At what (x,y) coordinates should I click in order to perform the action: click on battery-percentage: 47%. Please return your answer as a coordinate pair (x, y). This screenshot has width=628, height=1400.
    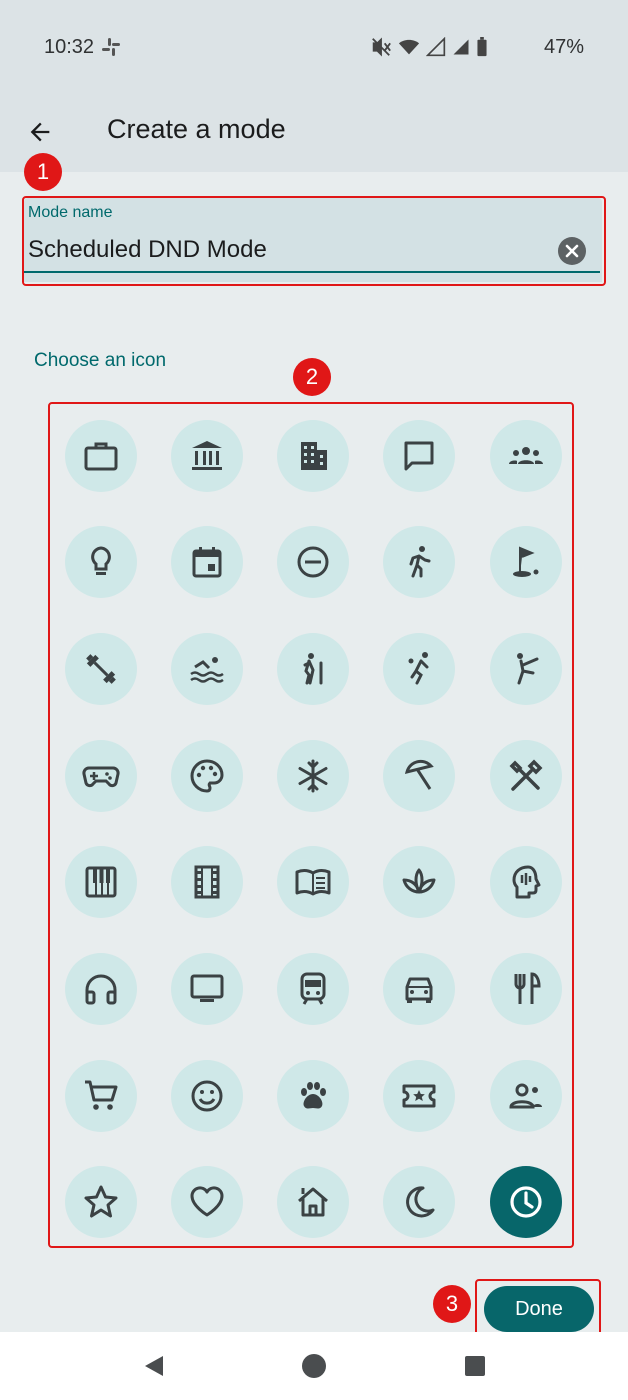
    Looking at the image, I should click on (563, 47).